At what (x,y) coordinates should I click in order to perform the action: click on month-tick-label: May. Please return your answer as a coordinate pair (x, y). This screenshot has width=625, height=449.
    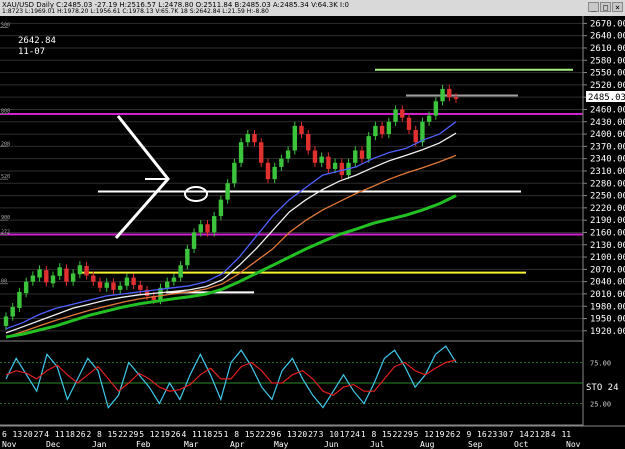
    Looking at the image, I should click on (281, 444).